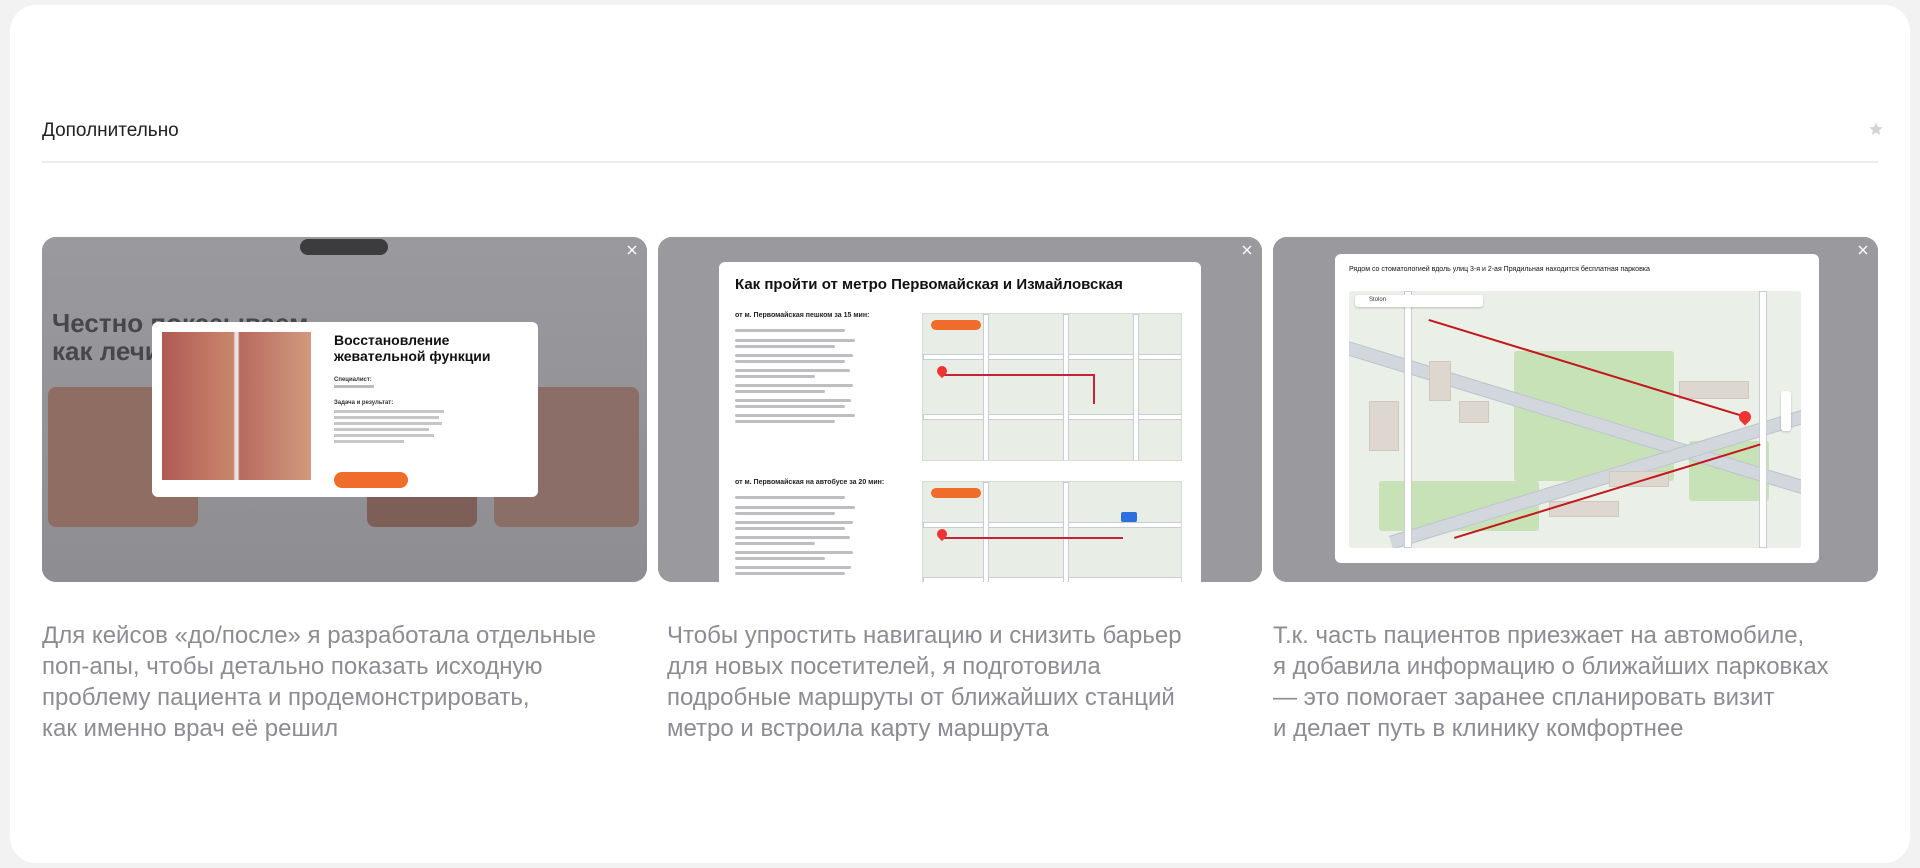  What do you see at coordinates (1419, 301) in the screenshot?
I see `map-search-input: Stolon` at bounding box center [1419, 301].